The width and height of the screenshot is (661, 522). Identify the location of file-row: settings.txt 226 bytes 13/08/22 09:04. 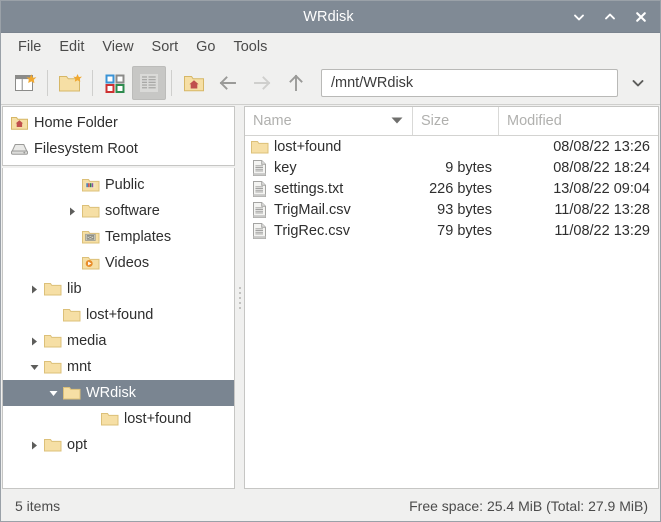
(451, 188).